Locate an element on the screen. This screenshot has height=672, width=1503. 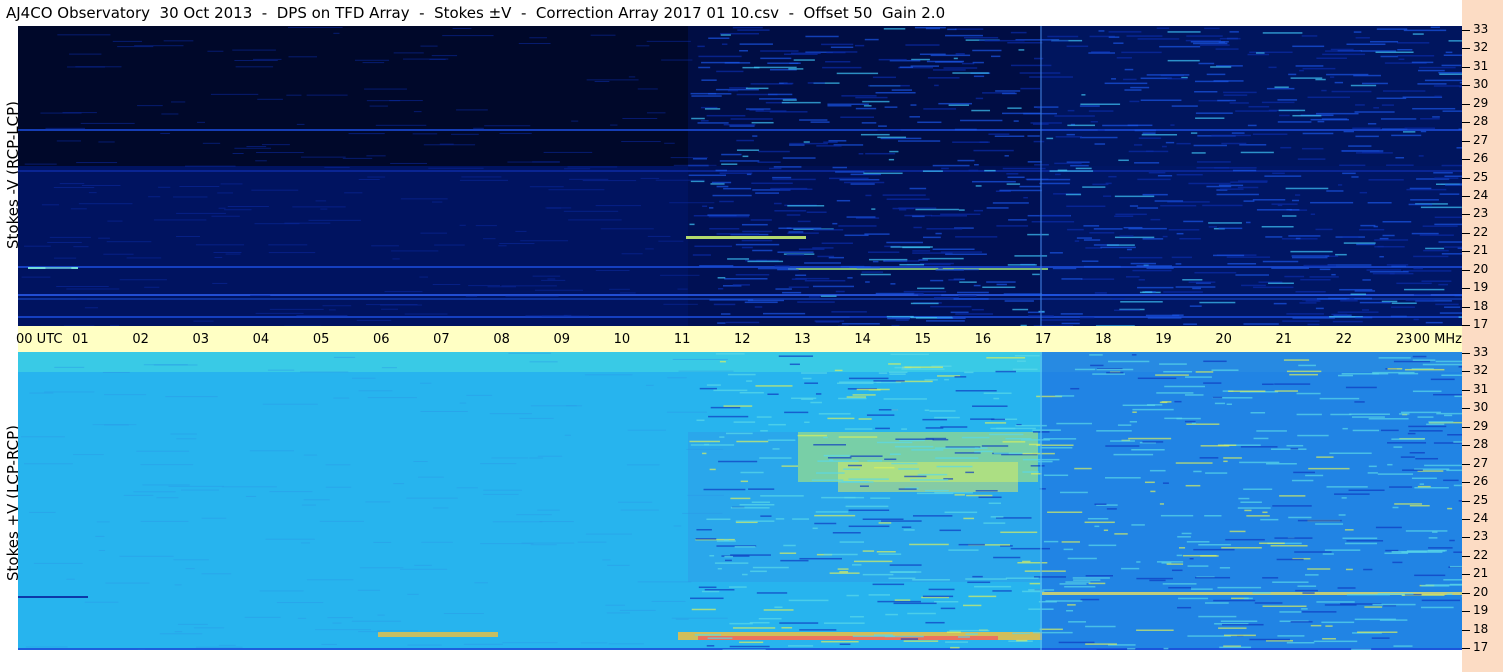
spectrogram-band is located at coordinates (928, 477).